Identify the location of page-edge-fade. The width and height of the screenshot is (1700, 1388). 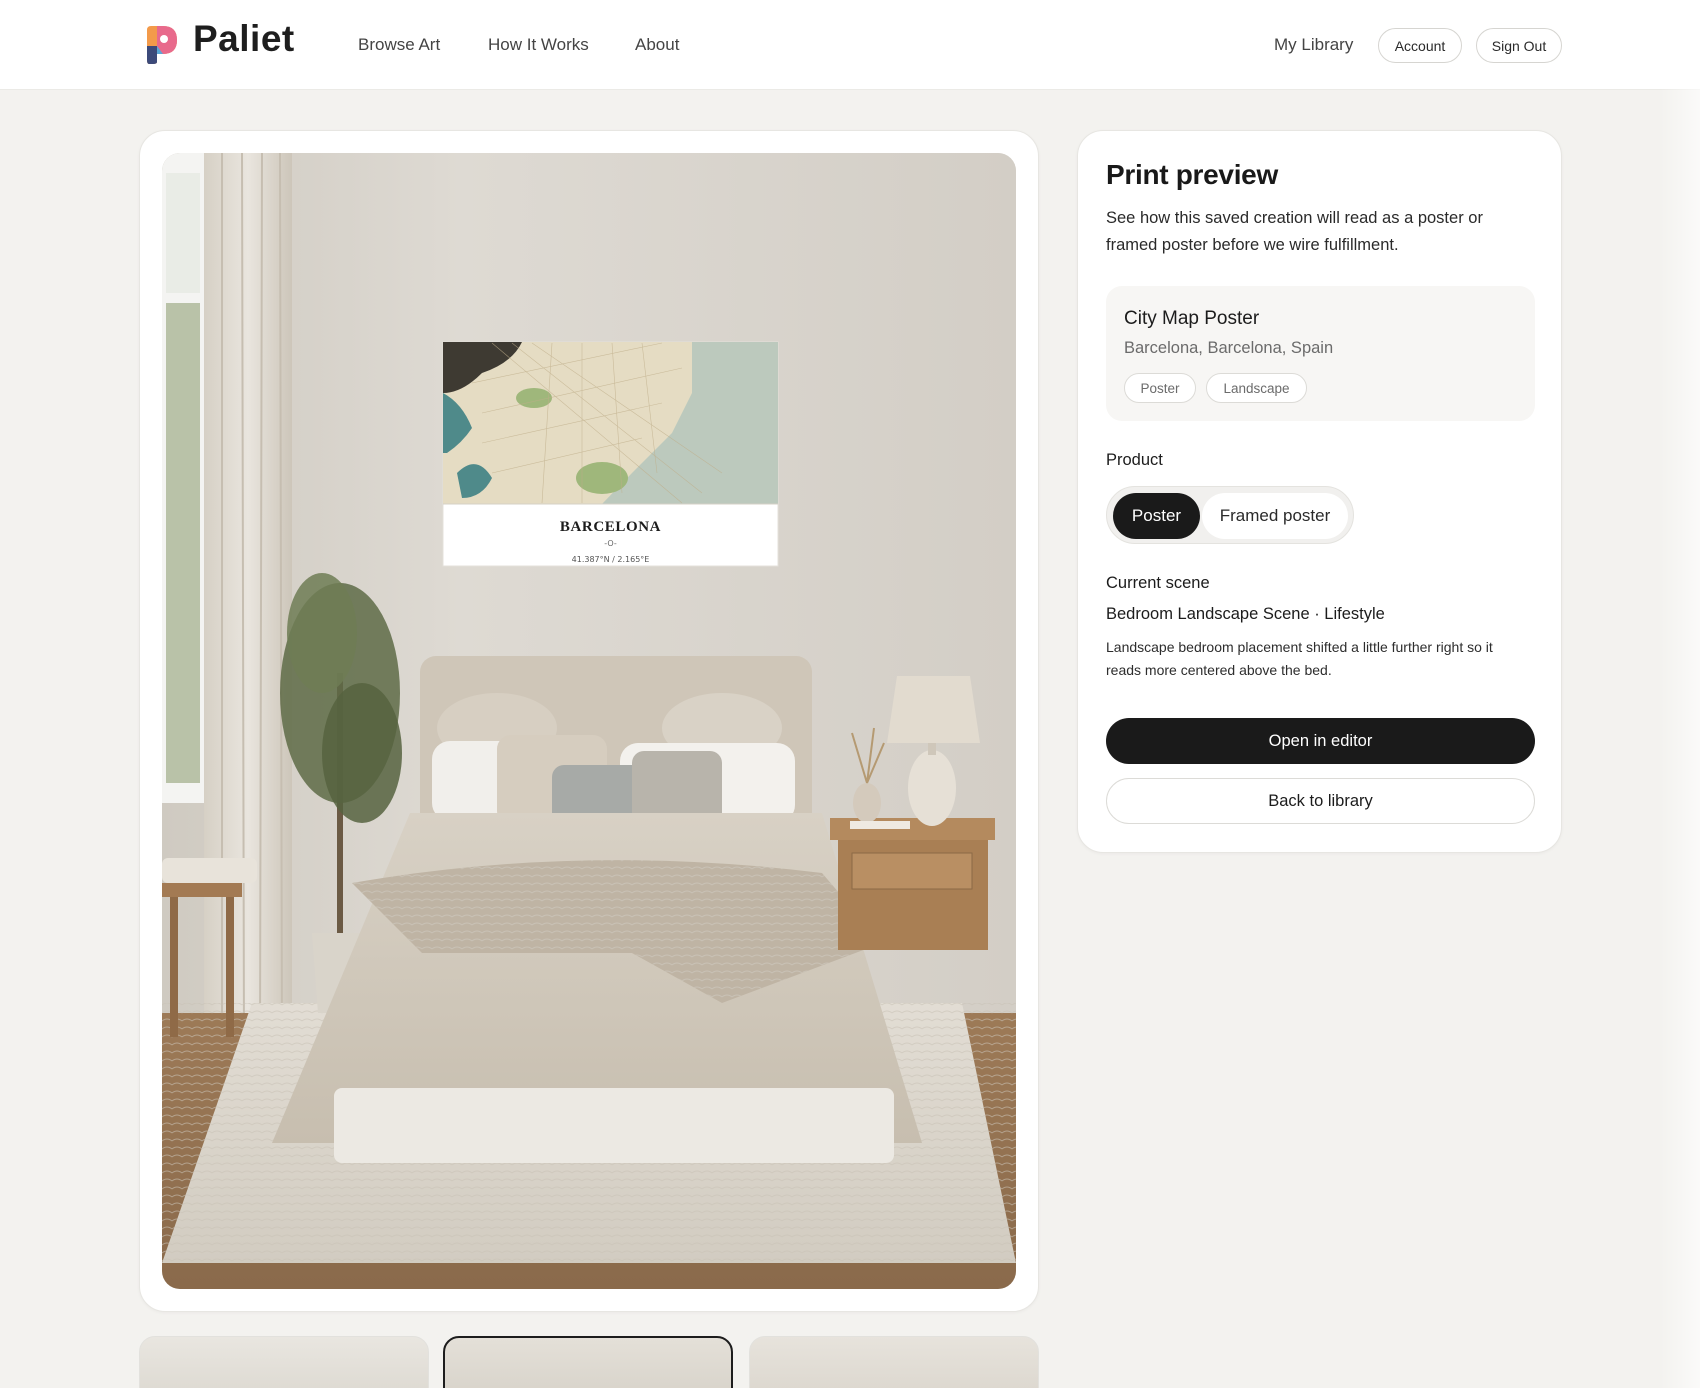
(1680, 694).